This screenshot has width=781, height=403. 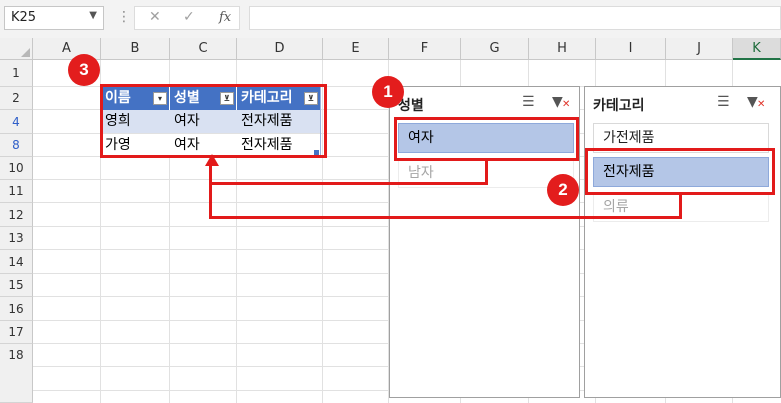 What do you see at coordinates (203, 49) in the screenshot?
I see `column-header: C` at bounding box center [203, 49].